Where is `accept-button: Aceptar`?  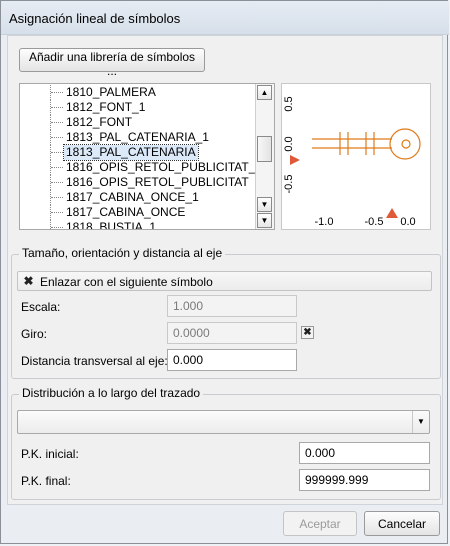 accept-button: Aceptar is located at coordinates (320, 523).